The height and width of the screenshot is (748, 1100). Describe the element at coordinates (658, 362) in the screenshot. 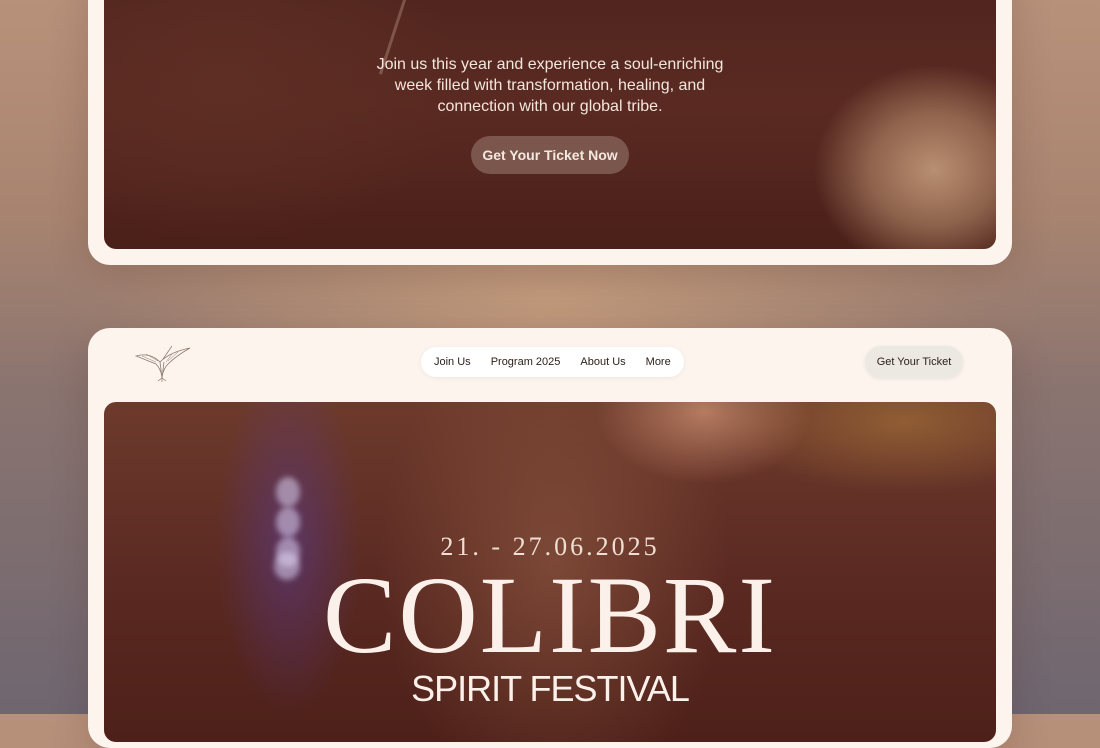

I see `nav-more: More` at that location.